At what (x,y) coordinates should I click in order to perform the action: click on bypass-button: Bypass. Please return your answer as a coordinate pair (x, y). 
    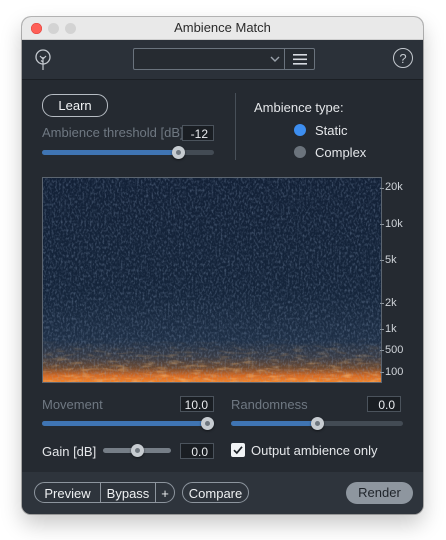
    Looking at the image, I should click on (128, 492).